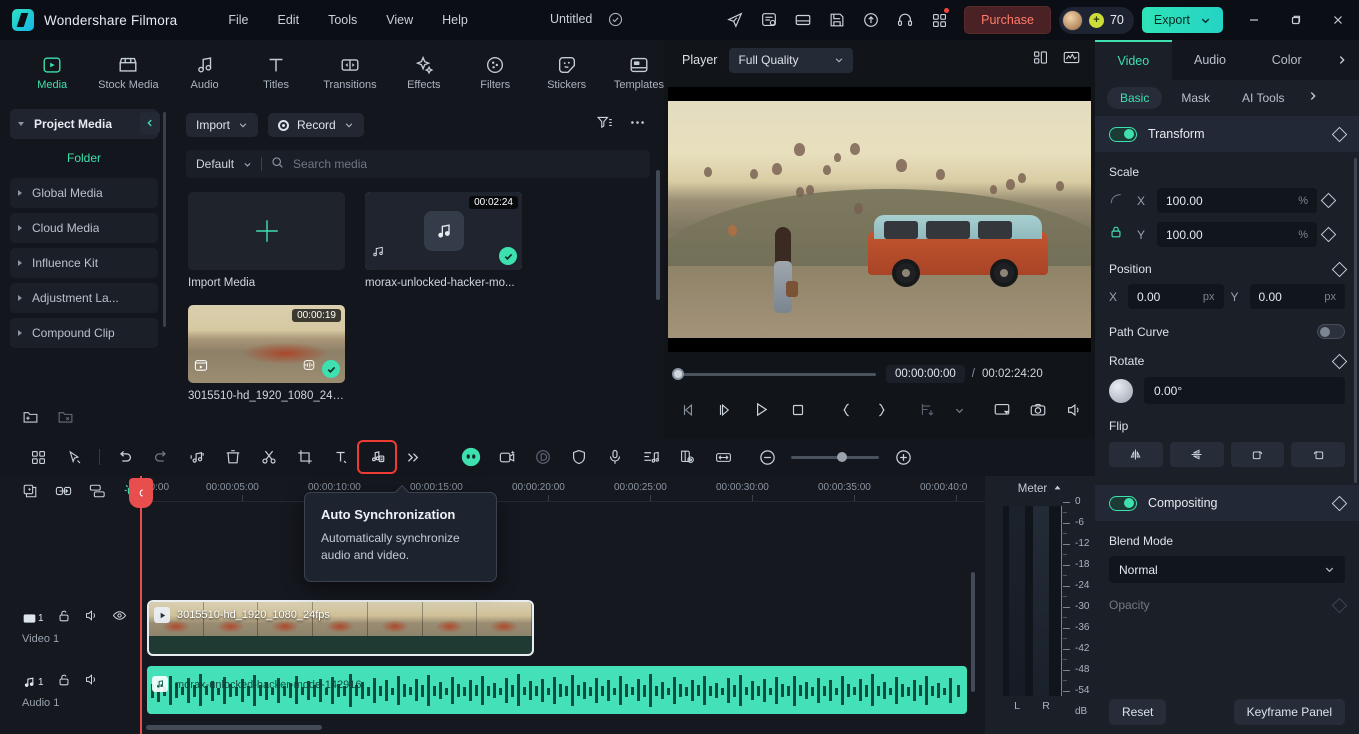 The image size is (1359, 734). What do you see at coordinates (658, 235) in the screenshot?
I see `browser-scrollbar` at bounding box center [658, 235].